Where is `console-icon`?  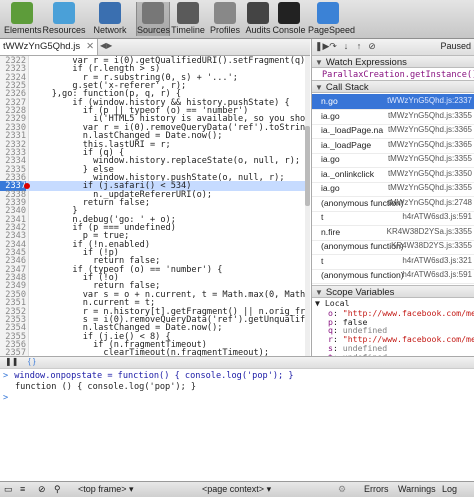 console-icon is located at coordinates (289, 13).